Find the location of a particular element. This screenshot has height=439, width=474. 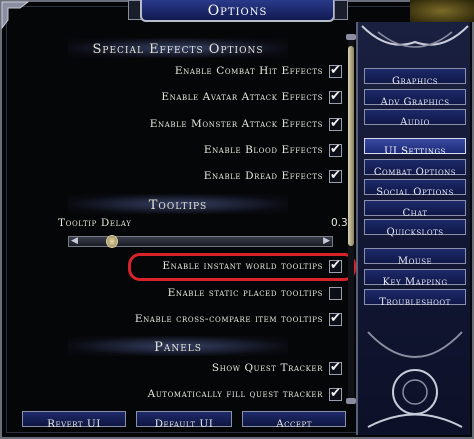

option-row-monster-attack-effects: Enable Monster Attack Effects is located at coordinates (246, 124).